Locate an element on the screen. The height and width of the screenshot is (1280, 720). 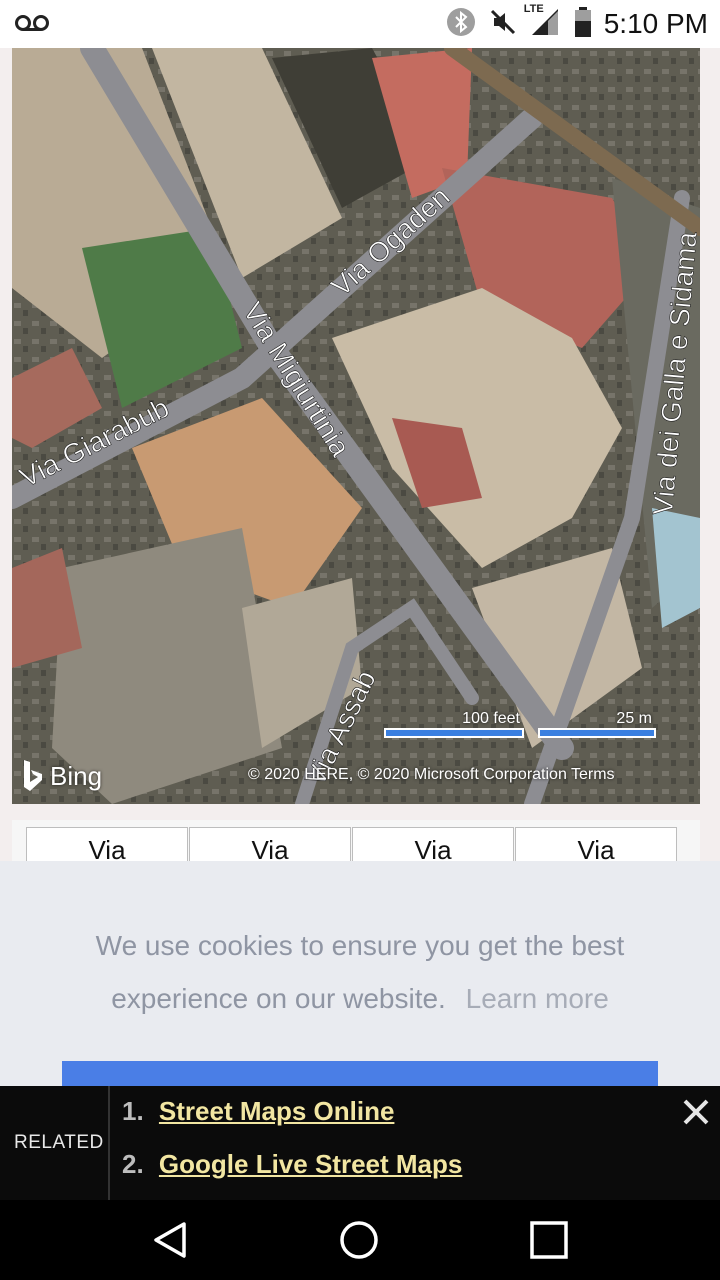
related-item-1: 1. Street Maps Online is located at coordinates (258, 1111).